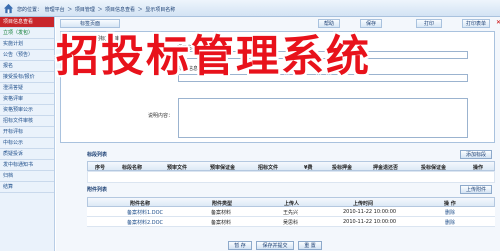  Describe the element at coordinates (27, 77) in the screenshot. I see `sidebar-item-accept-bids: 接受投标/报价` at that location.